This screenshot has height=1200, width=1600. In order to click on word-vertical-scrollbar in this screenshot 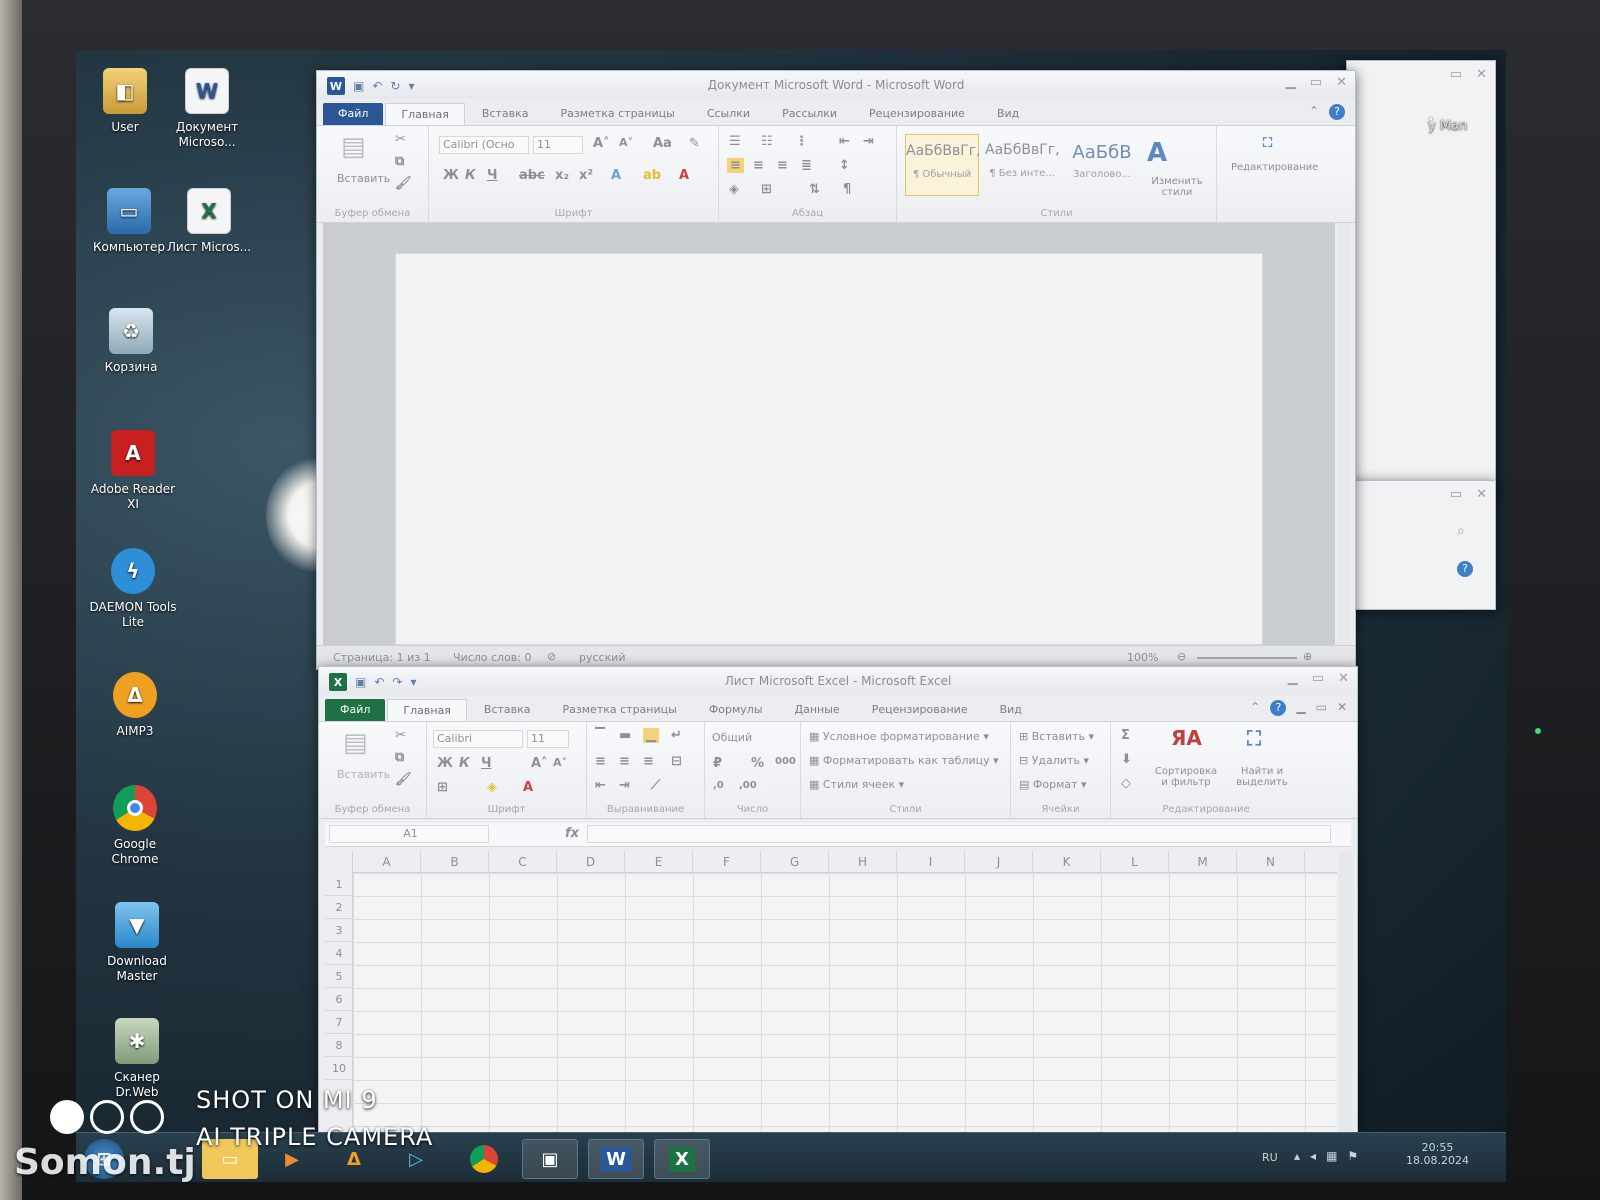, I will do `click(1344, 434)`.